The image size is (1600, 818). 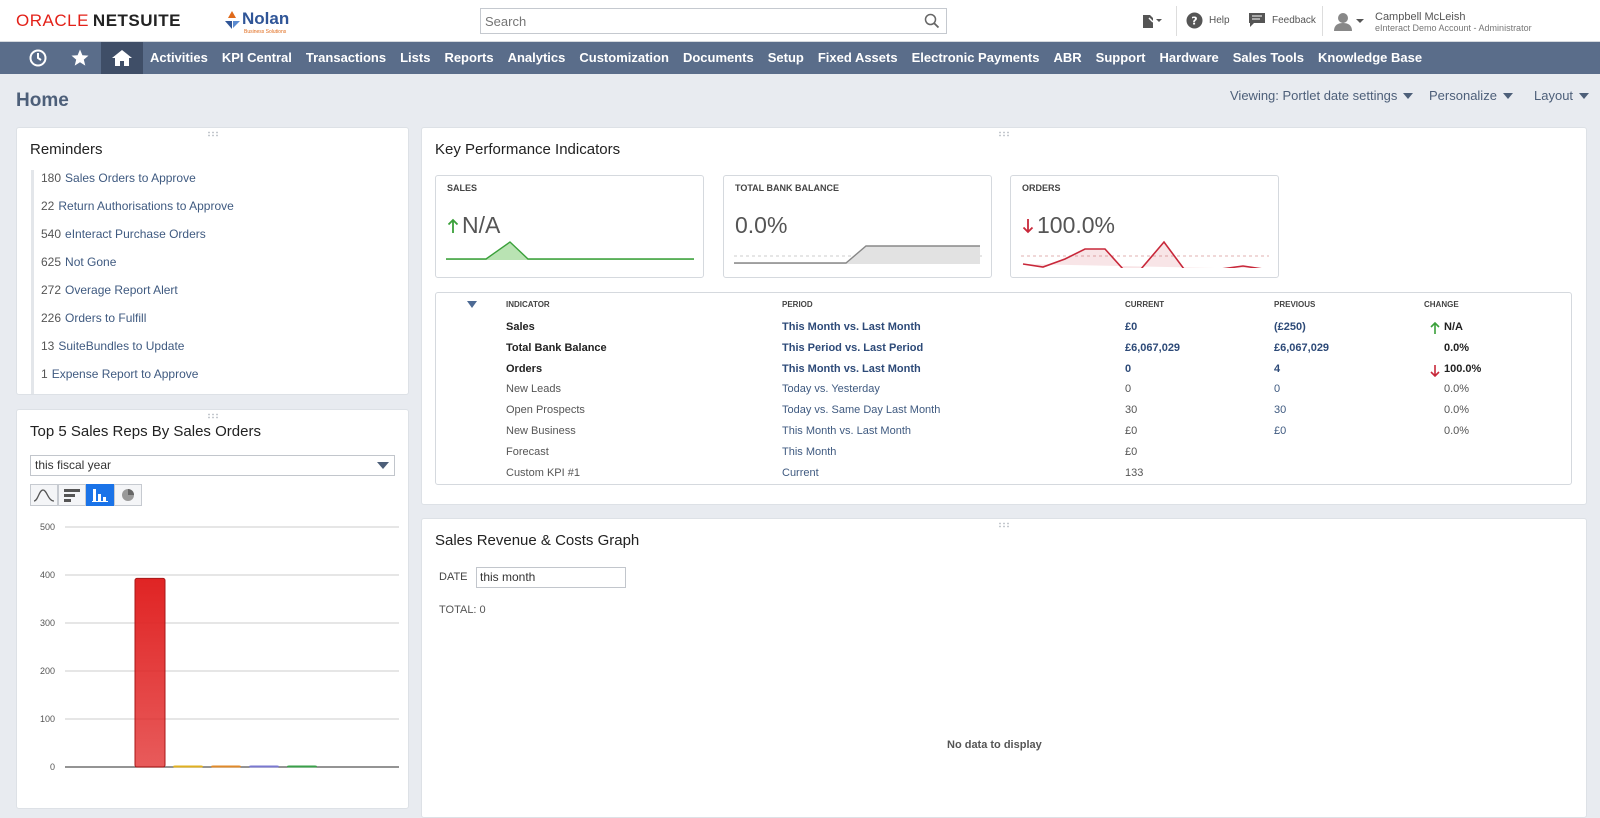 I want to click on user-name: Campbell McLeish, so click(x=1420, y=17).